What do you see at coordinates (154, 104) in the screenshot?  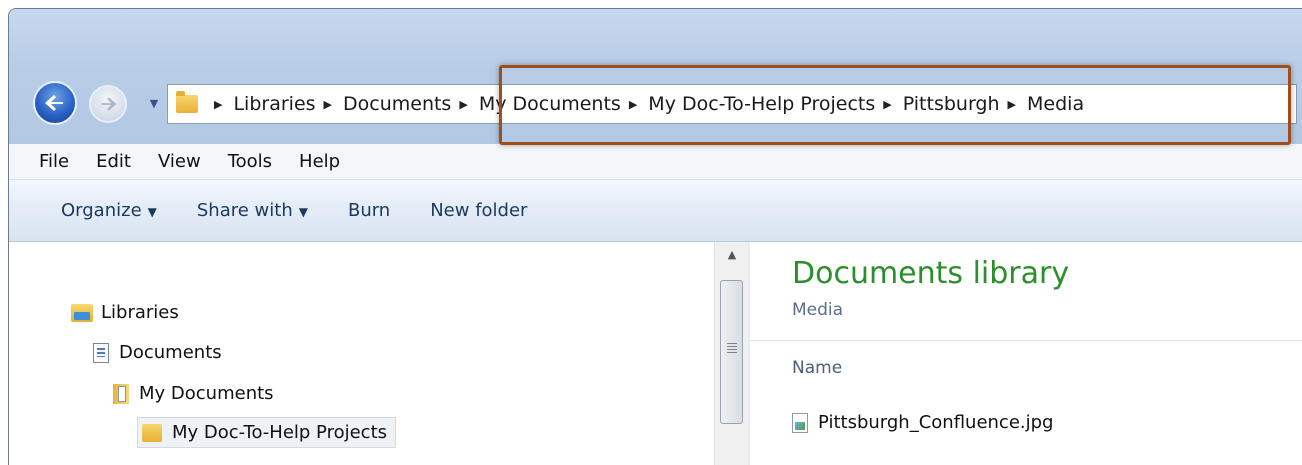 I see `recent-pages-dropdown: ▼` at bounding box center [154, 104].